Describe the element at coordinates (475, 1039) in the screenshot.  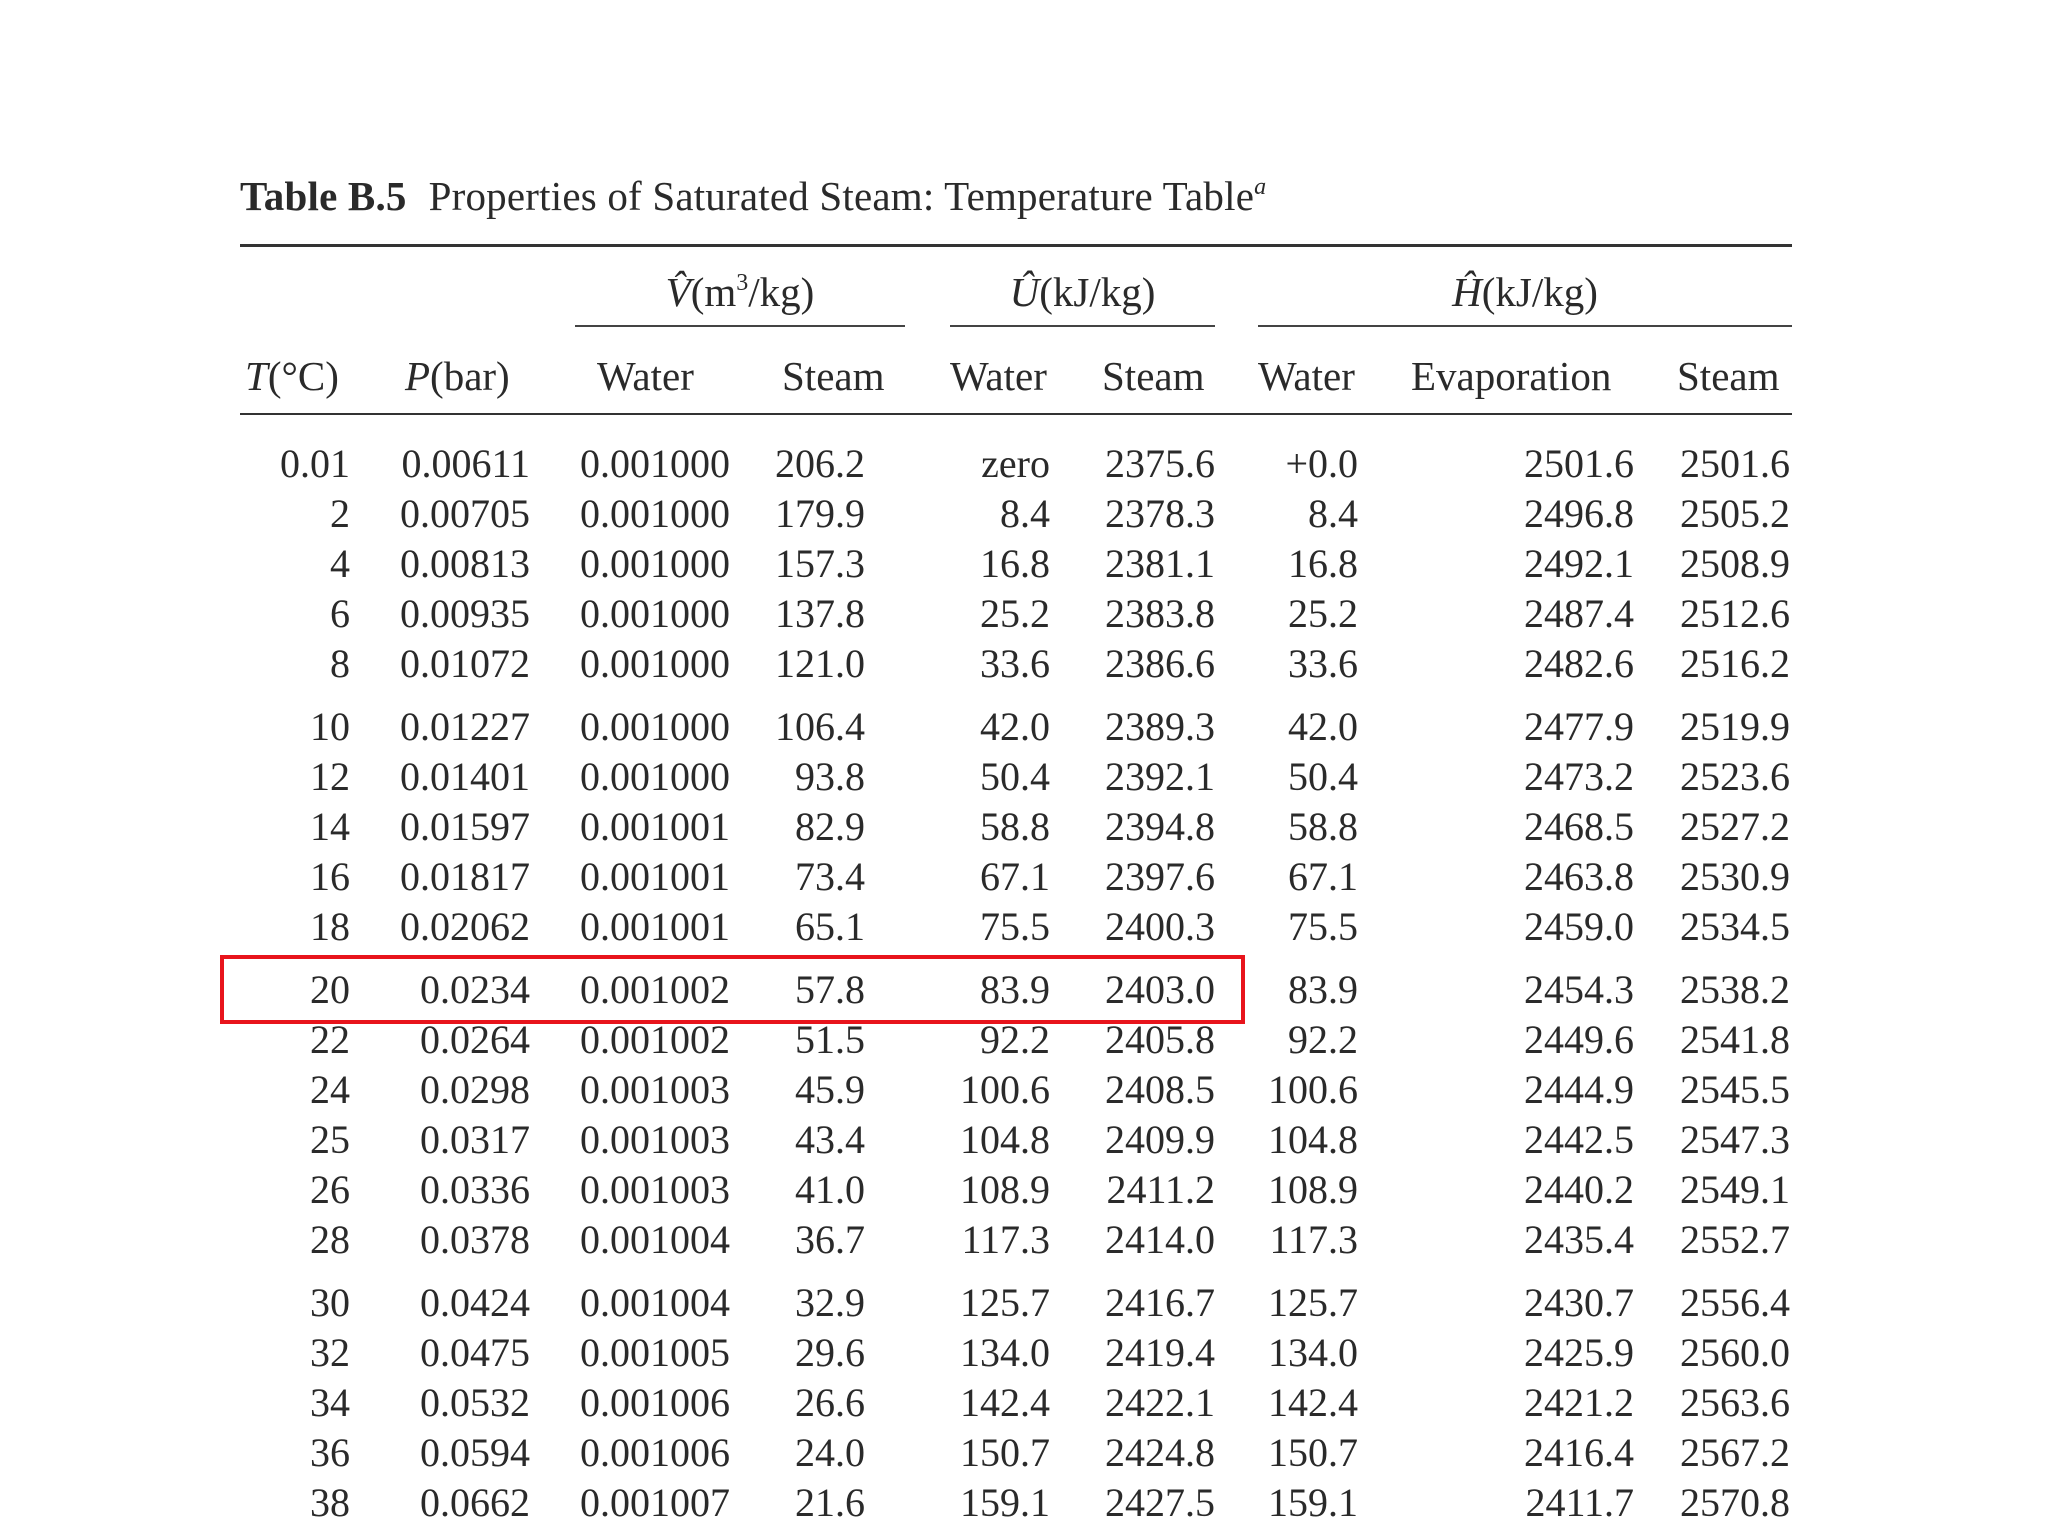
I see `cell-pressure: 0.0264` at that location.